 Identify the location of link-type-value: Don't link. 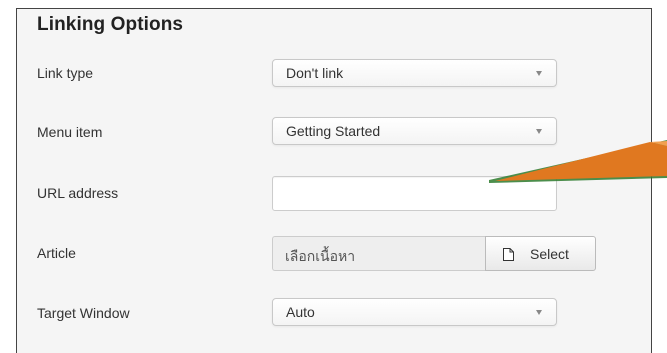
(315, 73).